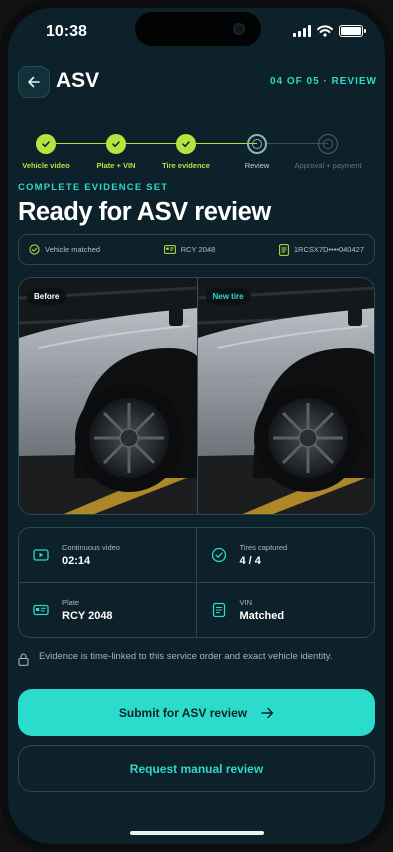  I want to click on arrow-right-icon, so click(267, 712).